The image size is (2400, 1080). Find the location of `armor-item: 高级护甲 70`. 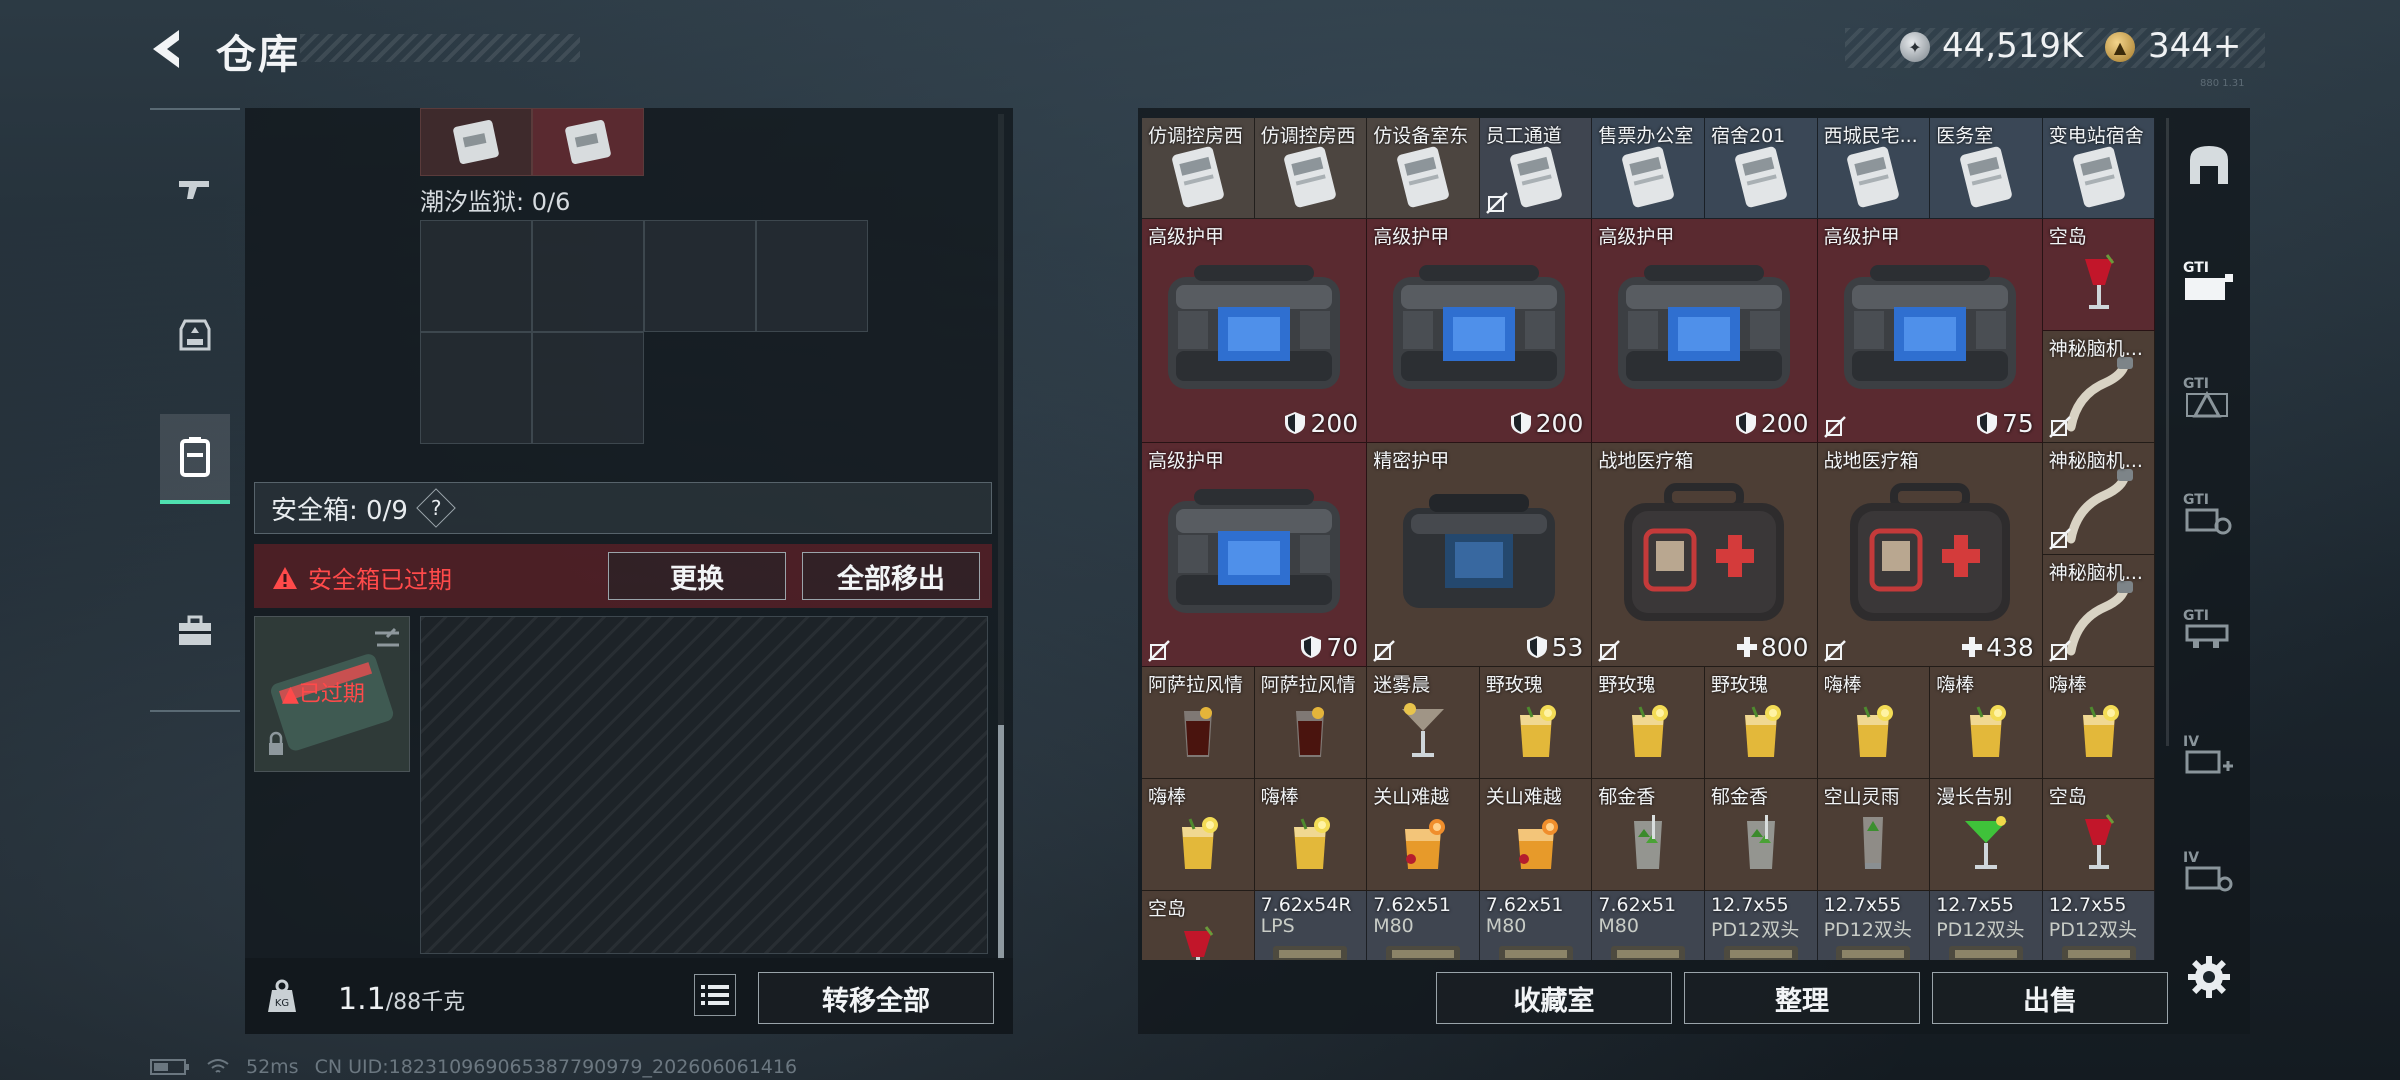

armor-item: 高级护甲 70 is located at coordinates (1255, 554).